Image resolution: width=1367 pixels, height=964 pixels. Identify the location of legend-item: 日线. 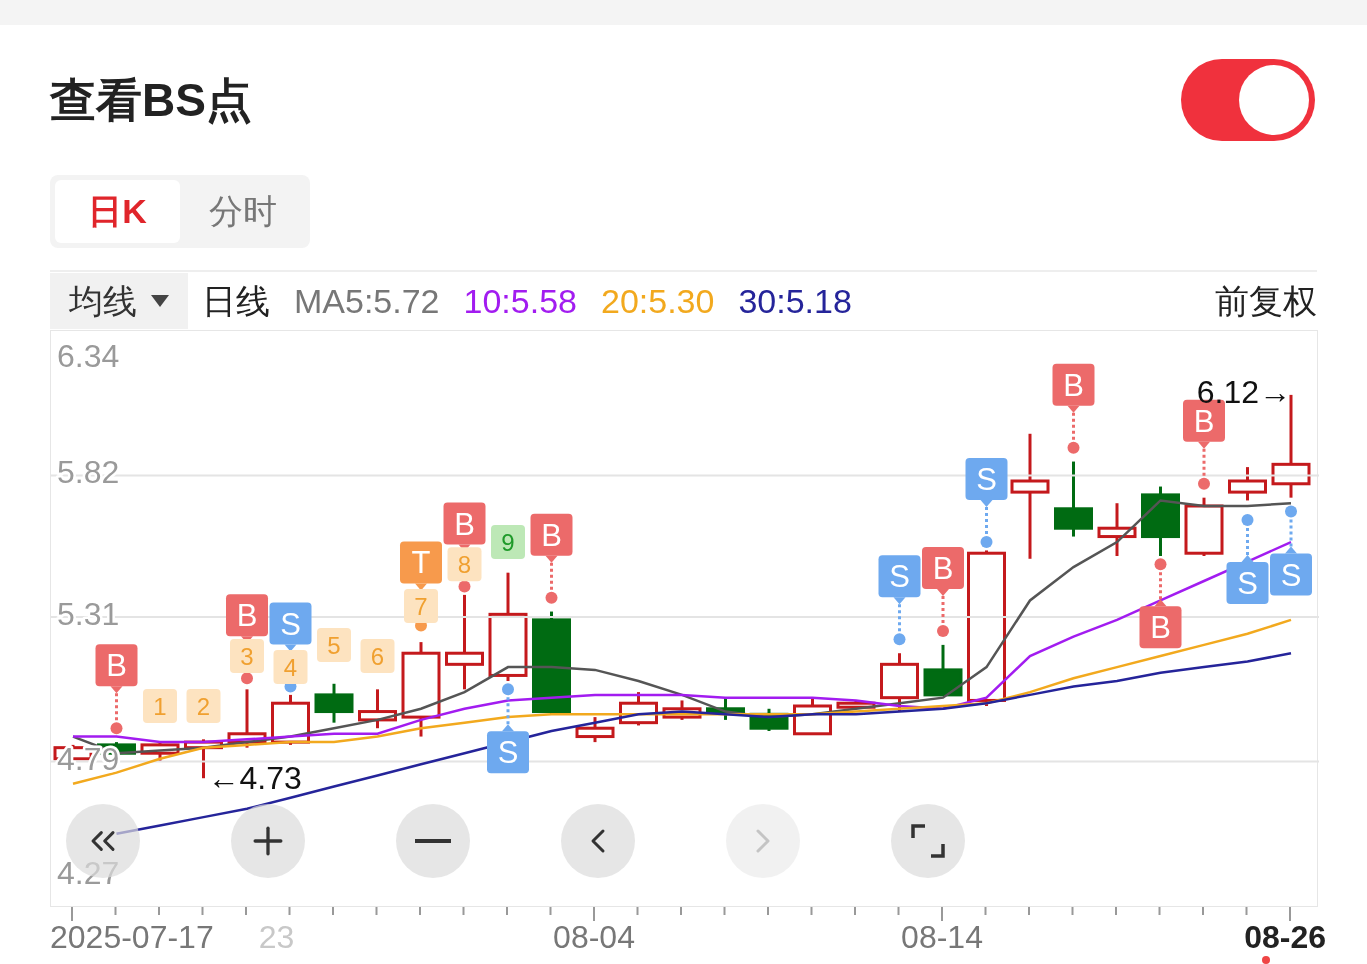
(236, 301).